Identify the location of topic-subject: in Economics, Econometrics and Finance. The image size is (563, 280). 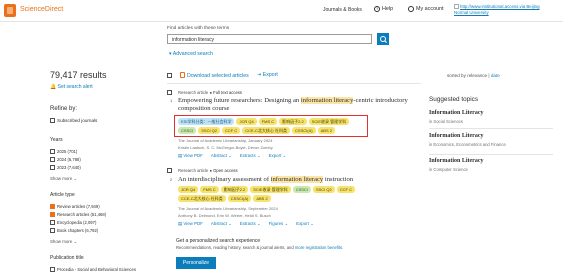
(467, 144).